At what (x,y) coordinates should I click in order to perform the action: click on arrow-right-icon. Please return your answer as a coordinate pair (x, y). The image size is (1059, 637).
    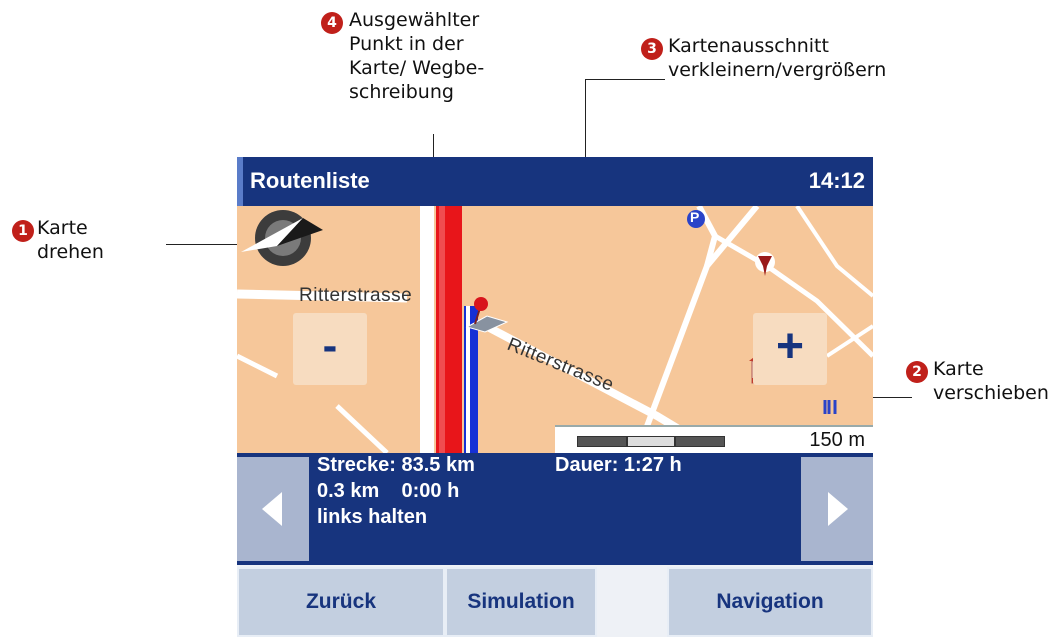
    Looking at the image, I should click on (838, 509).